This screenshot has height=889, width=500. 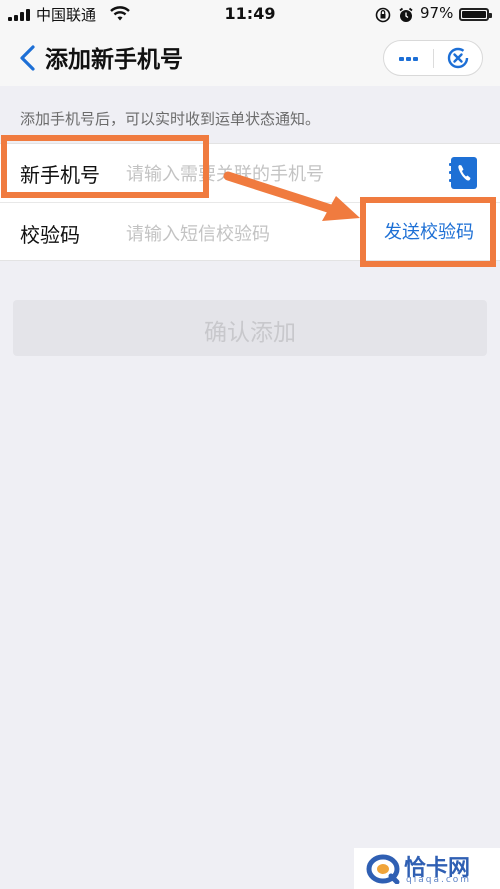 I want to click on battery-percent: 97%, so click(x=437, y=13).